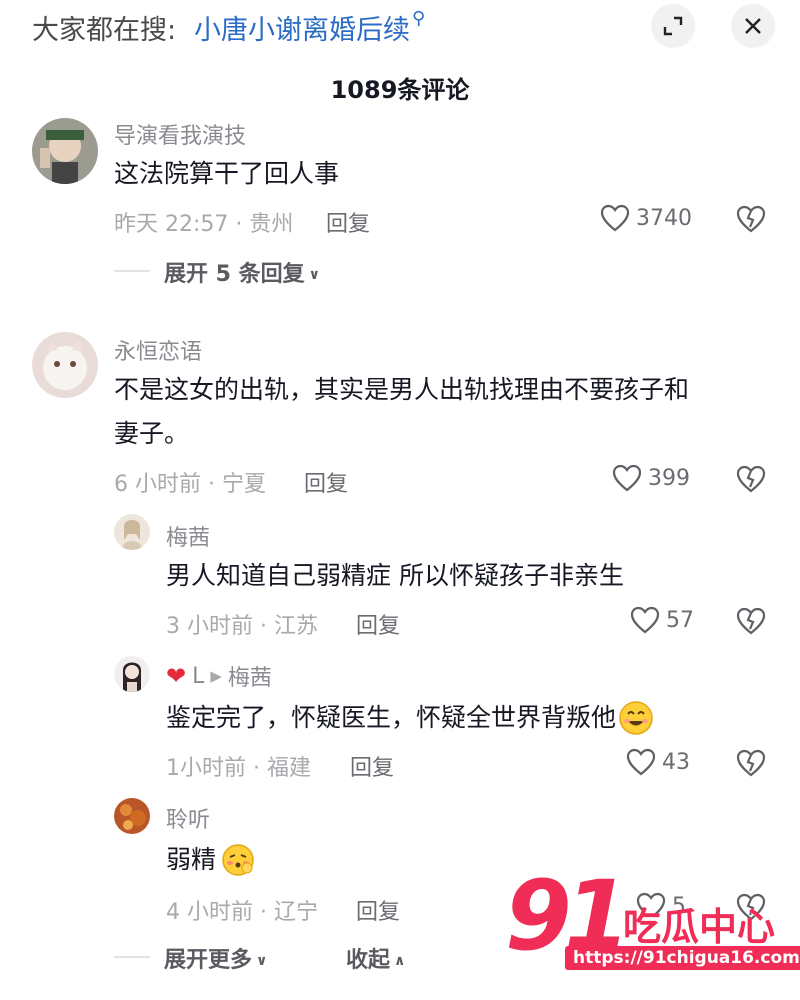 The image size is (800, 1000). I want to click on reply-text-row: 弱精, so click(211, 860).